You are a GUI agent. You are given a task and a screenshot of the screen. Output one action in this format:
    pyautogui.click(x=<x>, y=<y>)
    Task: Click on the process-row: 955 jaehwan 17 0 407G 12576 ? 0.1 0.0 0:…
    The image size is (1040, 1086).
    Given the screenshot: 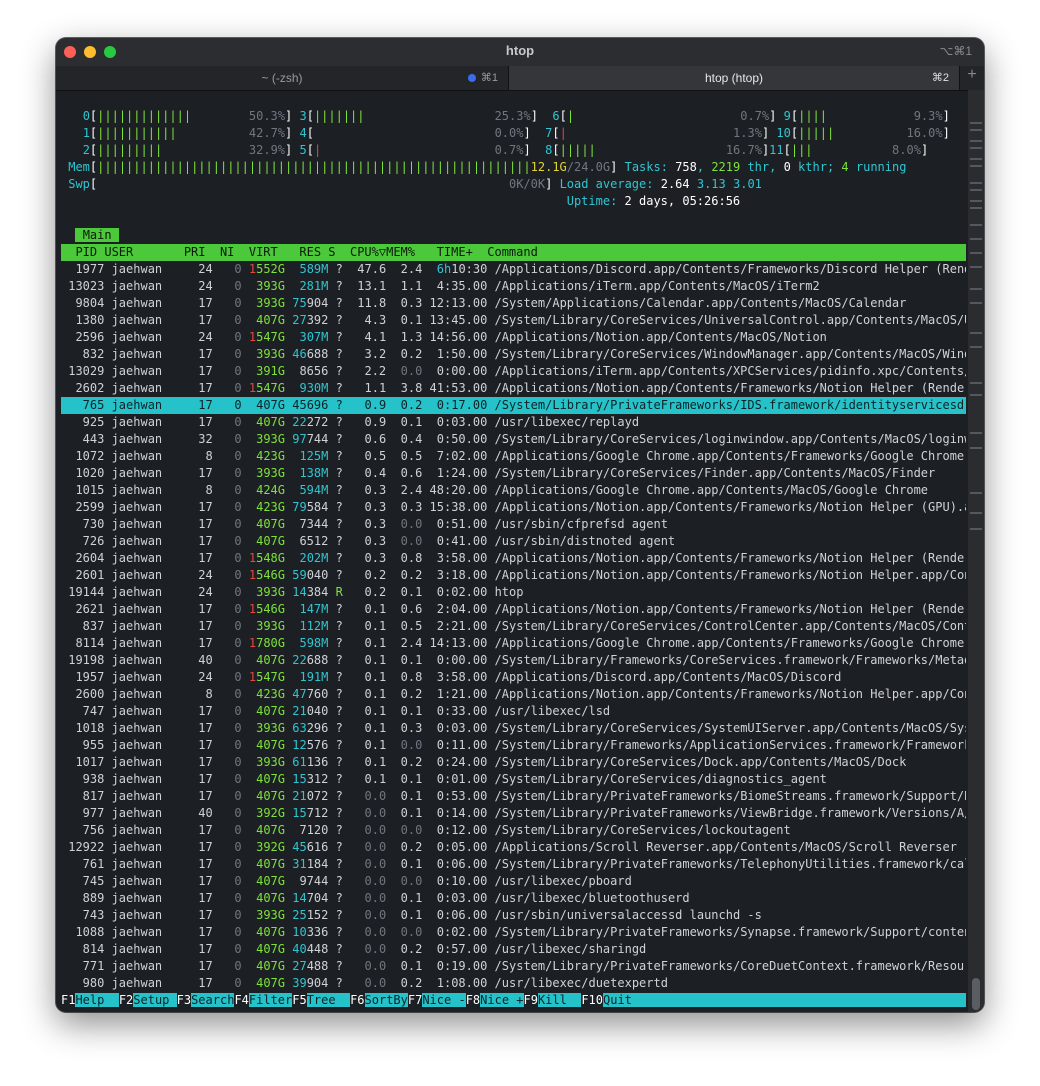 What is the action you would take?
    pyautogui.click(x=513, y=745)
    